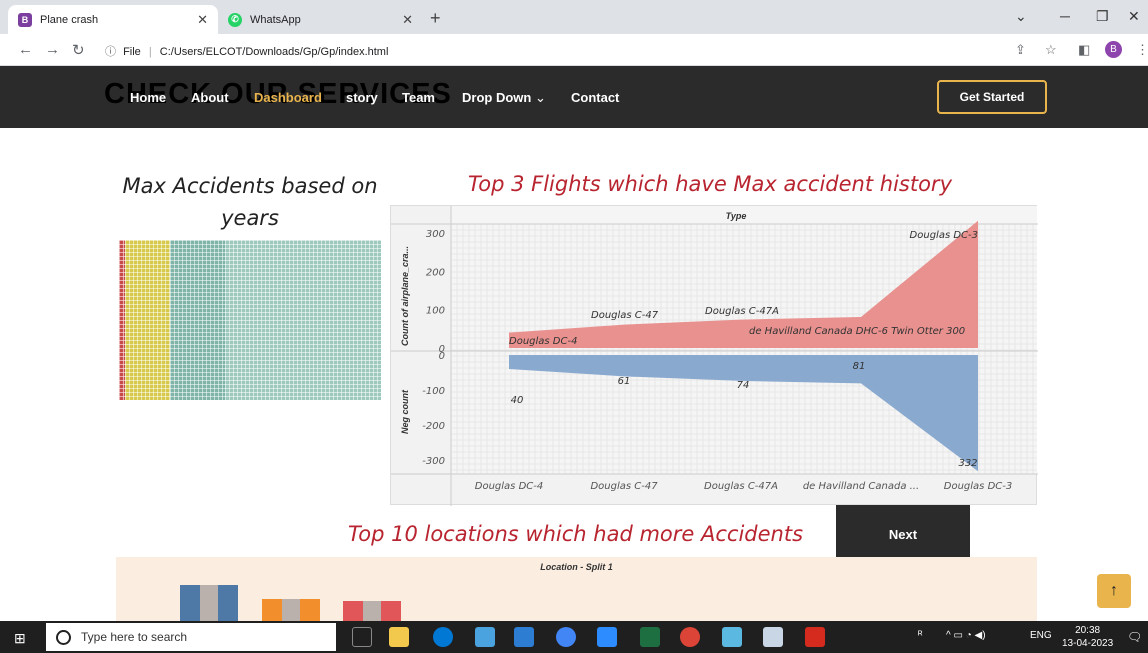 This screenshot has height=653, width=1148. What do you see at coordinates (624, 486) in the screenshot?
I see `x-category-label: Douglas C-47` at bounding box center [624, 486].